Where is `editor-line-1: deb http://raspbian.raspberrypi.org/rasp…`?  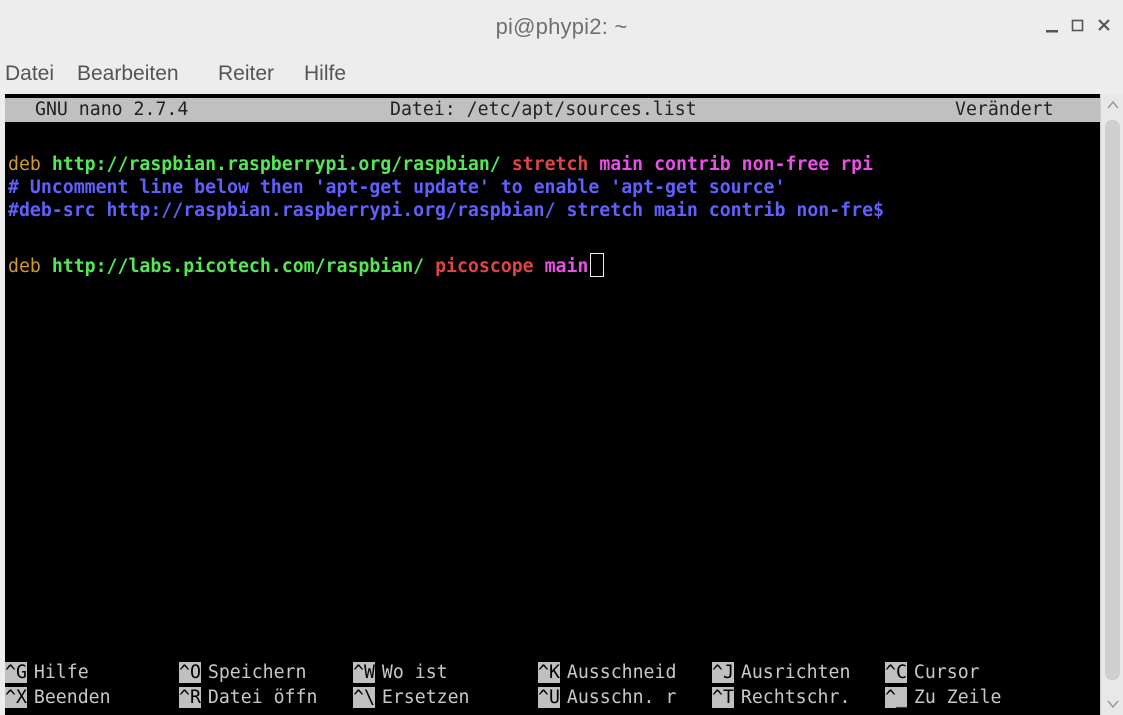
editor-line-1: deb http://raspbian.raspberrypi.org/rasp… is located at coordinates (440, 165).